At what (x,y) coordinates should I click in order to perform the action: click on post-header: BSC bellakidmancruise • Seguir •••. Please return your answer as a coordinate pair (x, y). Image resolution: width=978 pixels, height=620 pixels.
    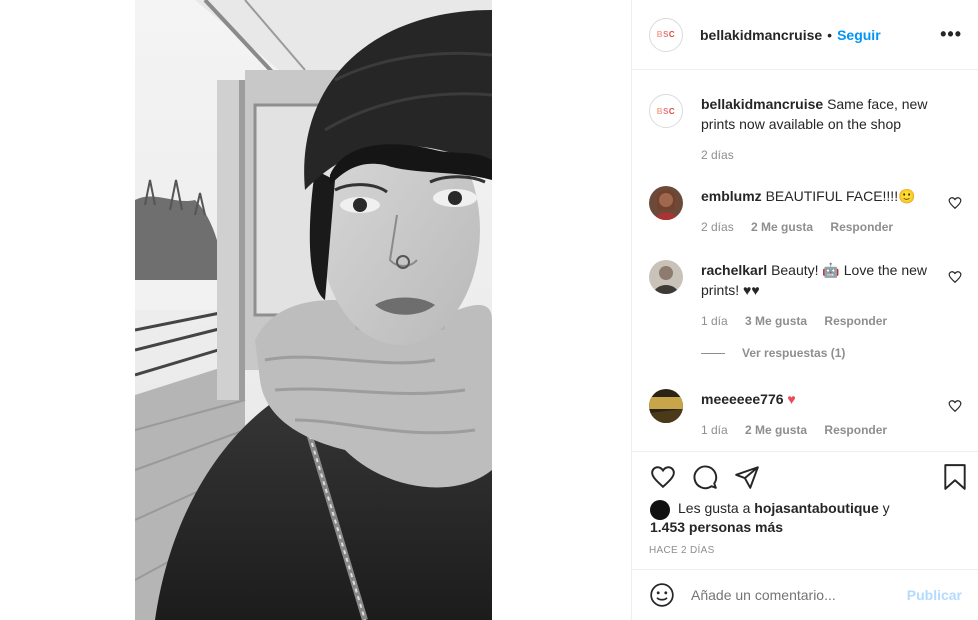
    Looking at the image, I should click on (805, 35).